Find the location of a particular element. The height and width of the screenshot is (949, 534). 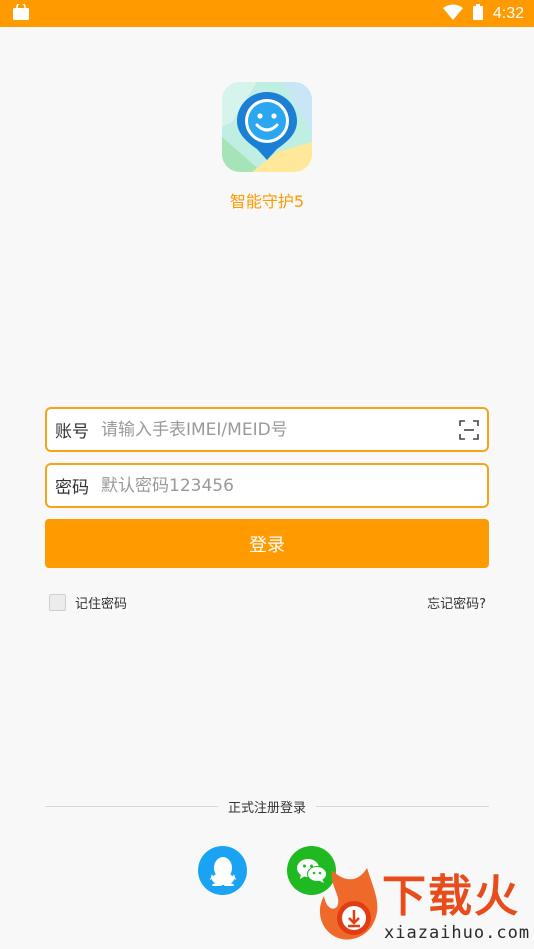

status-time: 4:32 is located at coordinates (508, 13).